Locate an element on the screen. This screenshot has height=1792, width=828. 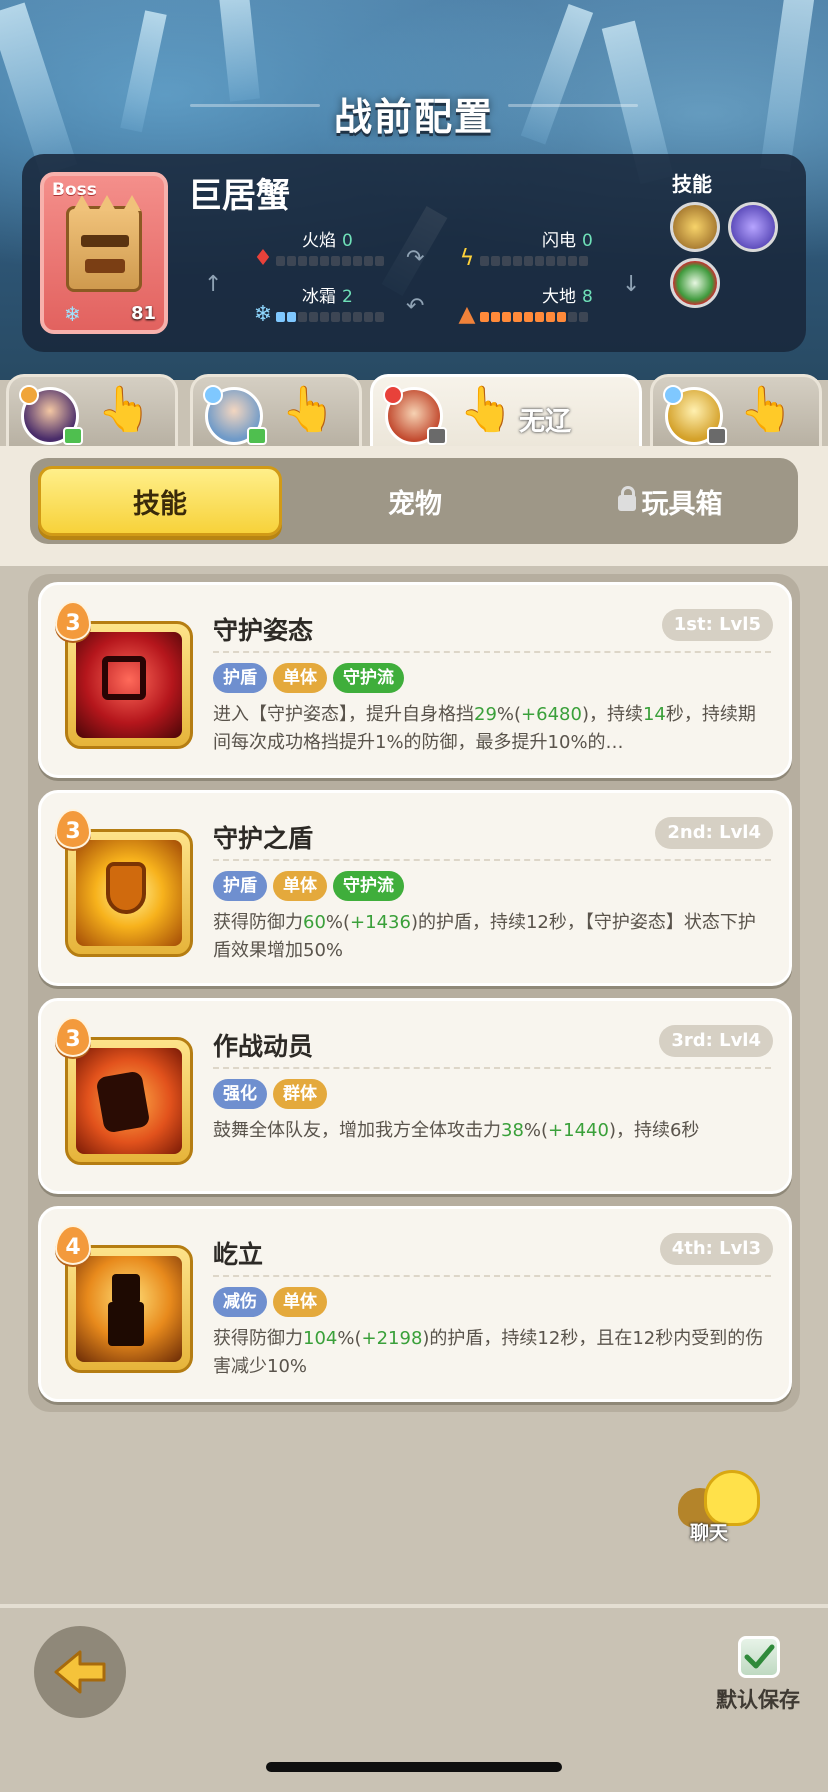
rank-badge: 3 is located at coordinates (73, 829).